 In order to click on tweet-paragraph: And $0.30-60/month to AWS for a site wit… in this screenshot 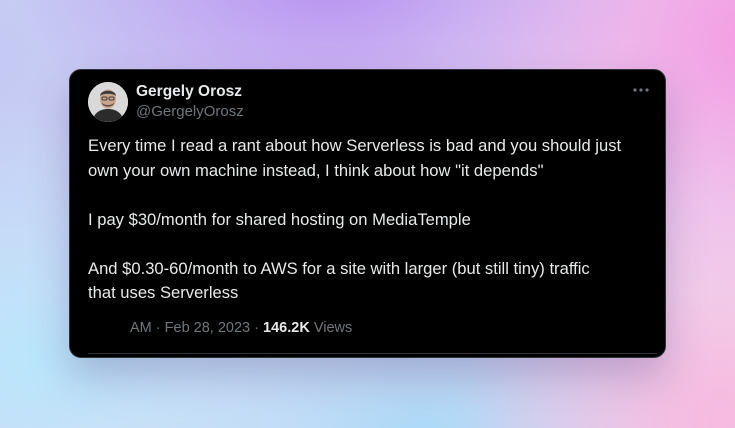, I will do `click(339, 280)`.